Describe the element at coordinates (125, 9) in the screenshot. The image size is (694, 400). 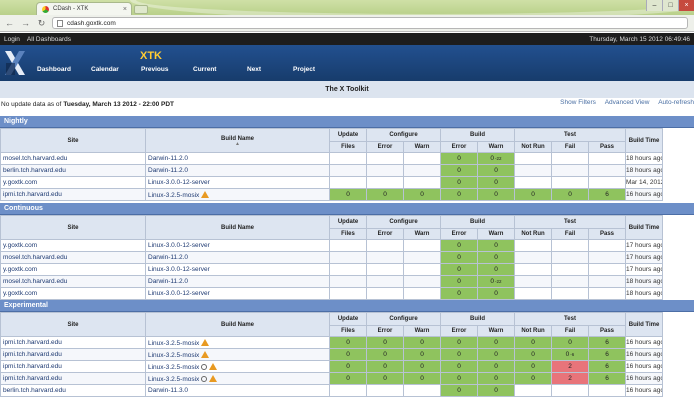
I see `tab-close-icon: ×` at that location.